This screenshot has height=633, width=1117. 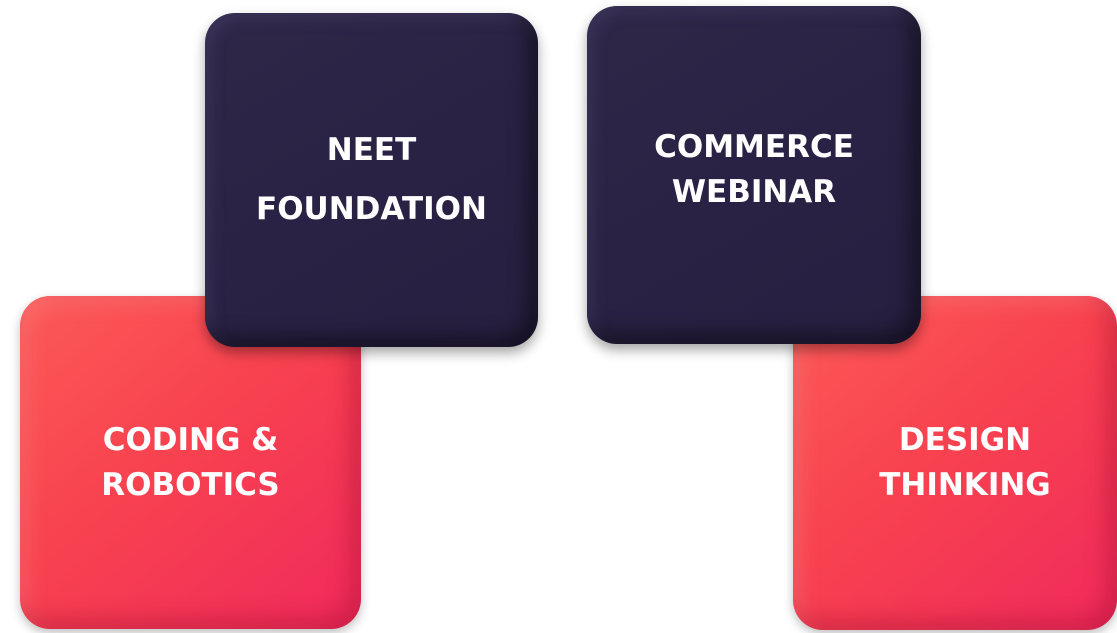 What do you see at coordinates (371, 209) in the screenshot?
I see `neet-foundation-label-line2: FOUNDATION` at bounding box center [371, 209].